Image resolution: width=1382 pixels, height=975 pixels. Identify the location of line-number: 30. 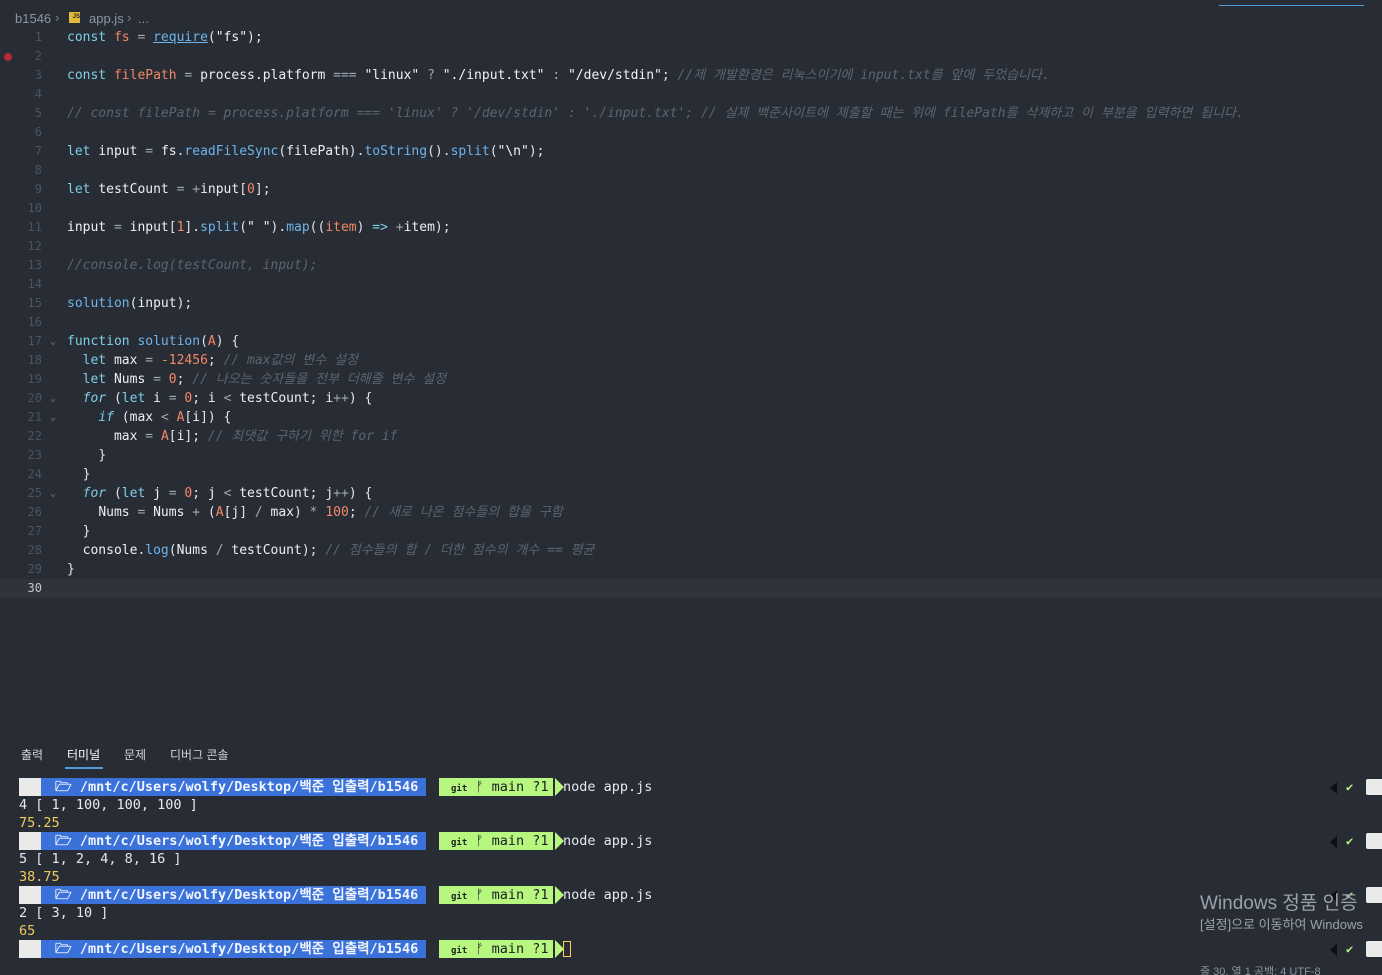
(34, 588).